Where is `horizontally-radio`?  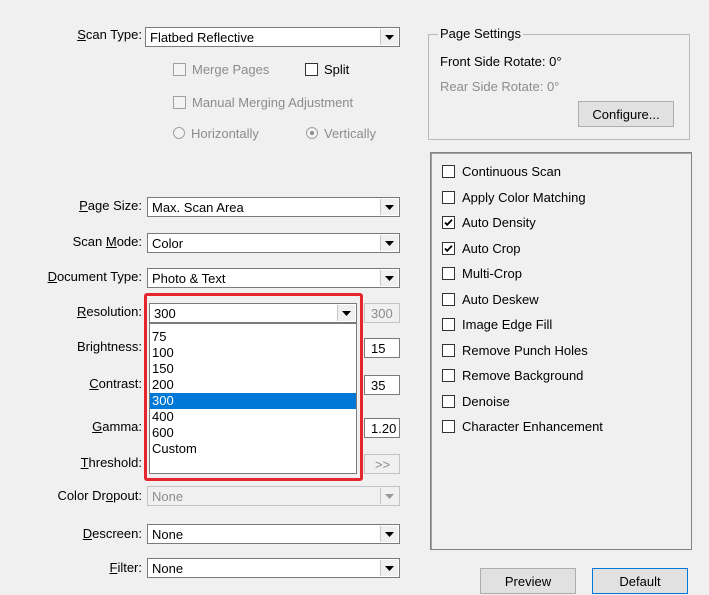
horizontally-radio is located at coordinates (179, 133).